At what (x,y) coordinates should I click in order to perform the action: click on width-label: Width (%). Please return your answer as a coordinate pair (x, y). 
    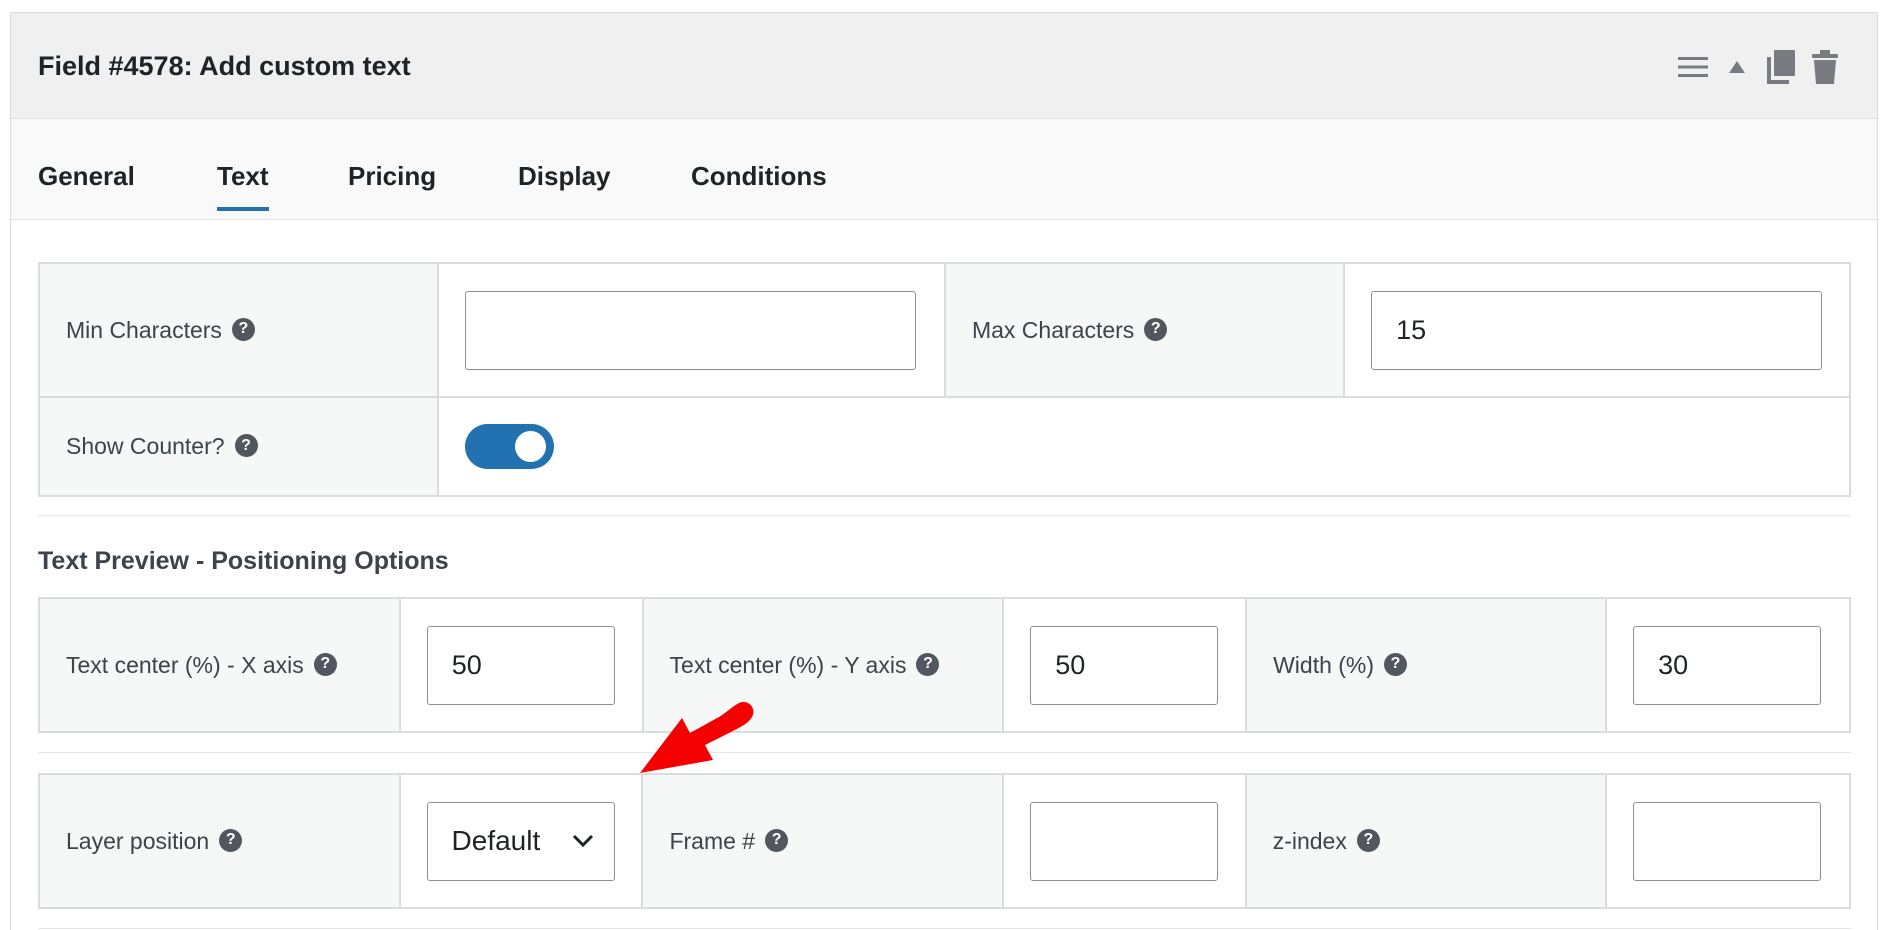
    Looking at the image, I should click on (1324, 664).